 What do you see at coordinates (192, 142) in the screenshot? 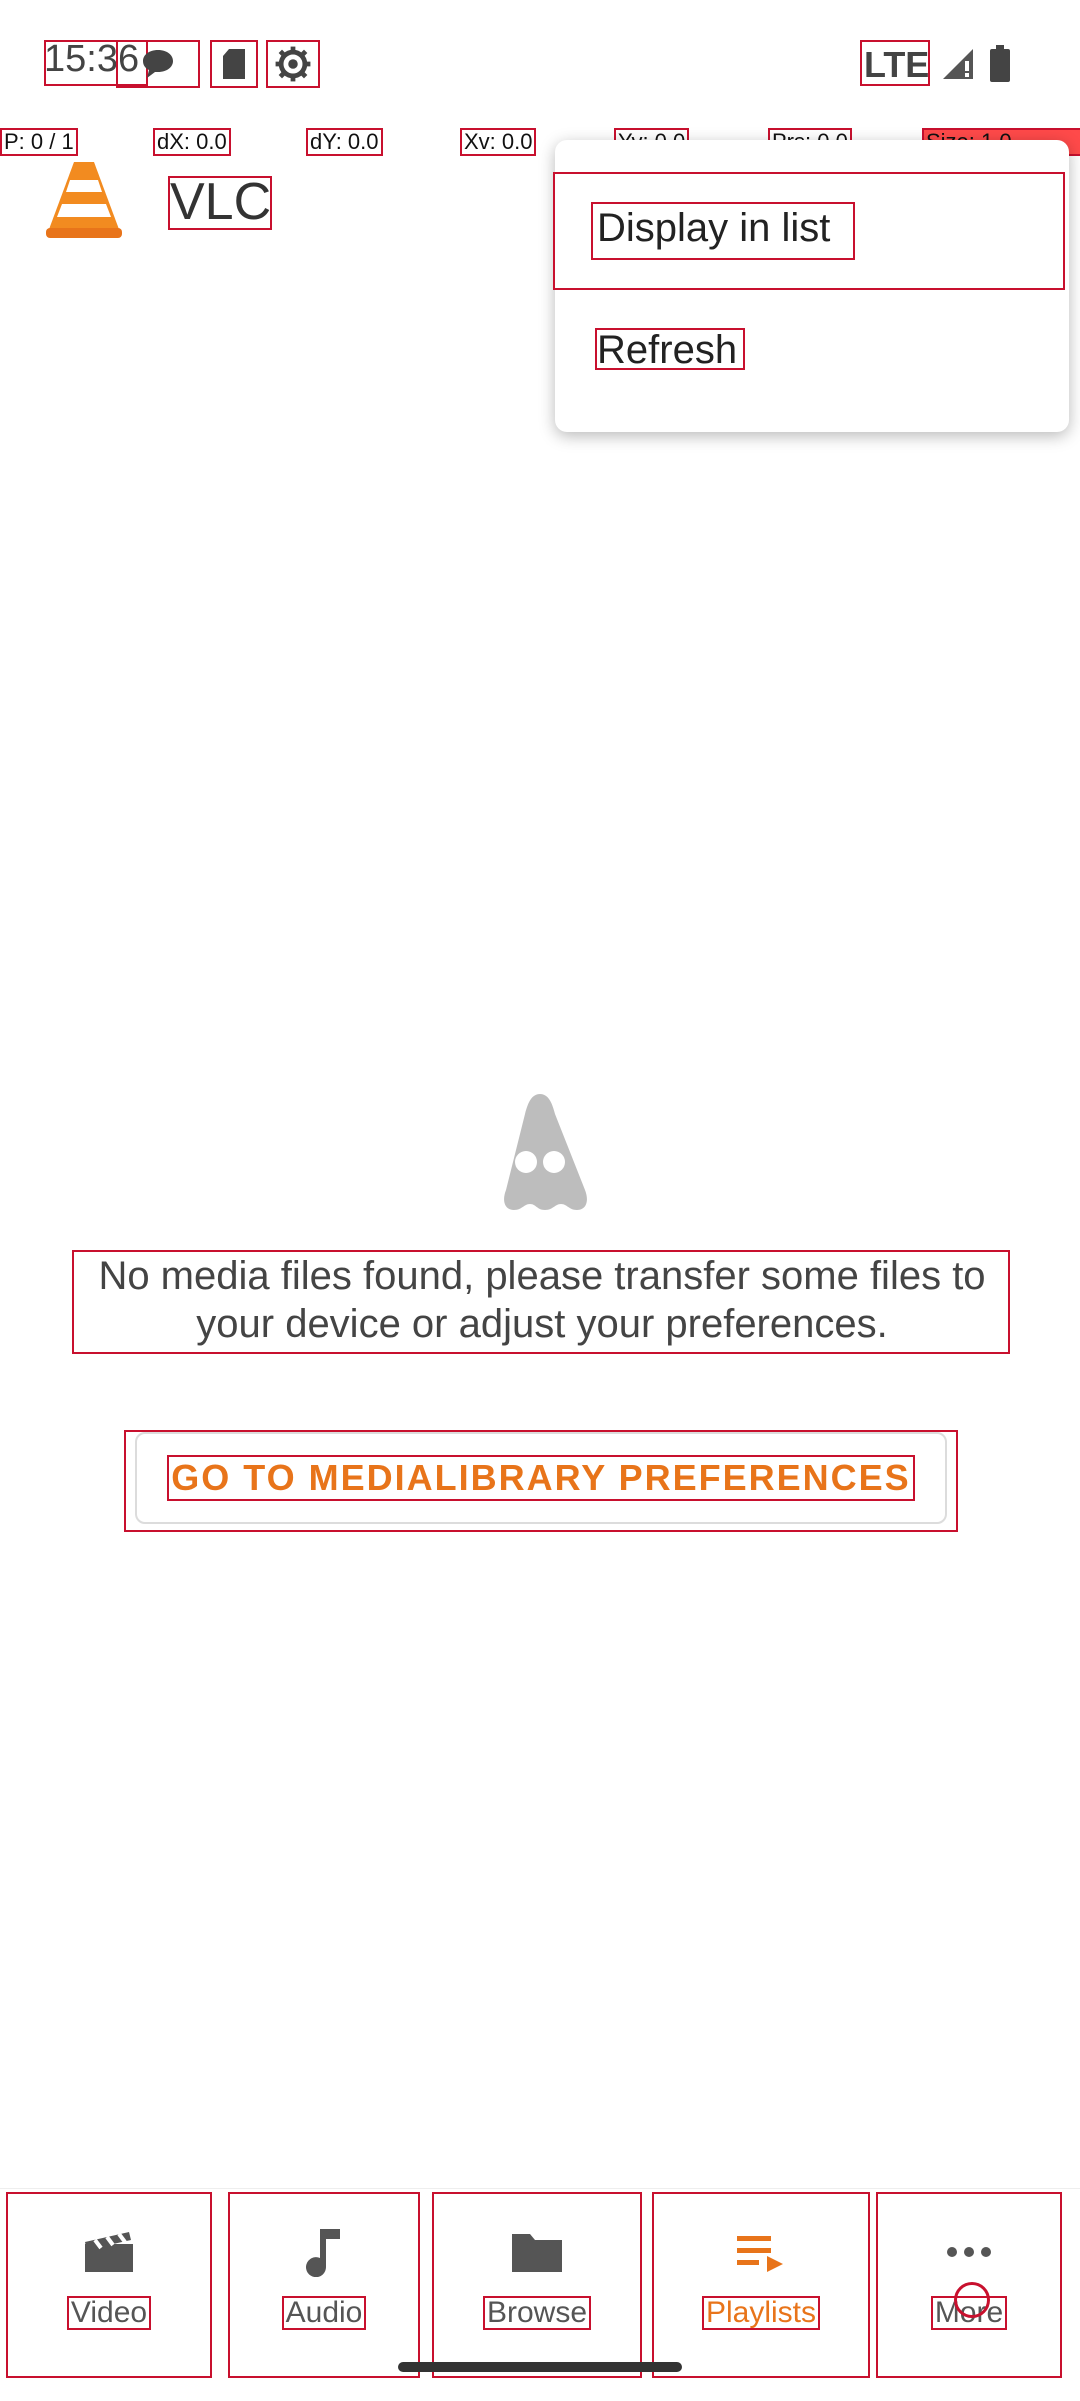
I see `overlay-dx: dX: 0.0` at bounding box center [192, 142].